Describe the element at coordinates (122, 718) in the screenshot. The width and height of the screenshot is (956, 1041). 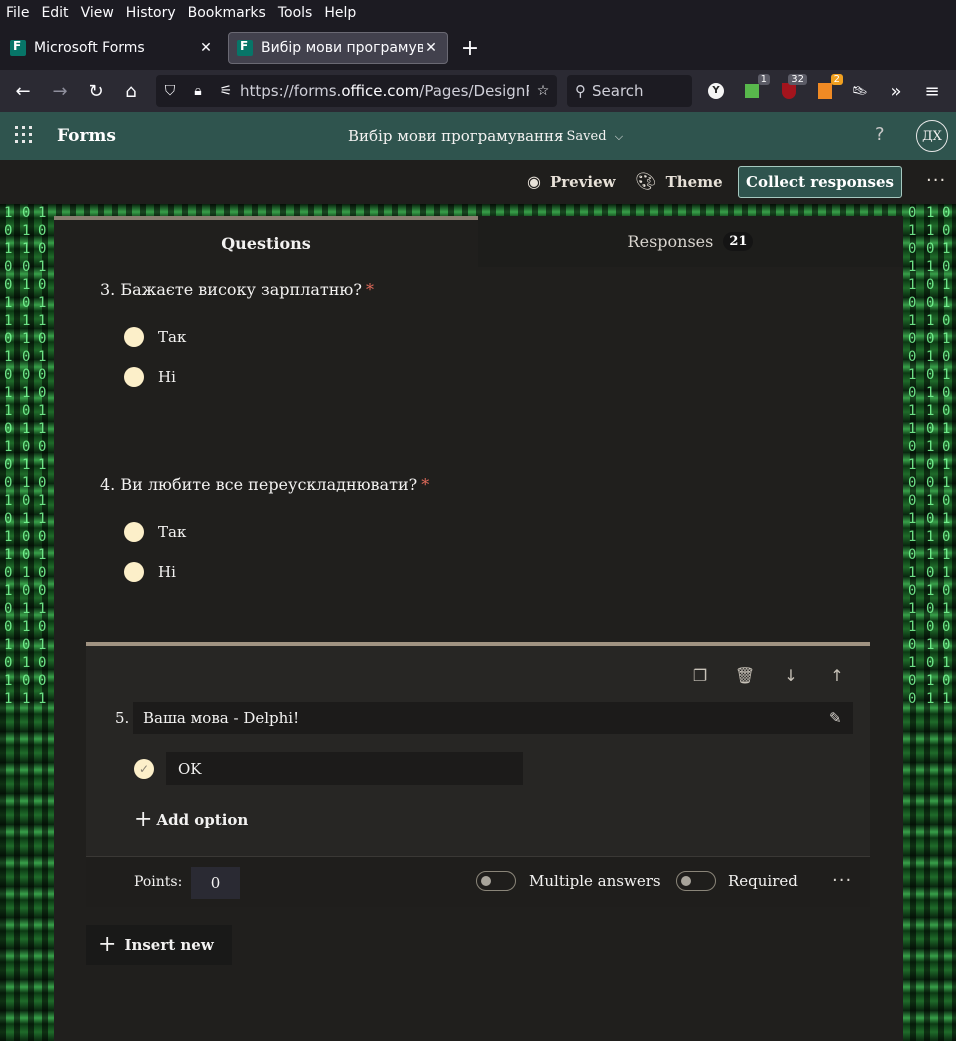
I see `question-number: 5.` at that location.